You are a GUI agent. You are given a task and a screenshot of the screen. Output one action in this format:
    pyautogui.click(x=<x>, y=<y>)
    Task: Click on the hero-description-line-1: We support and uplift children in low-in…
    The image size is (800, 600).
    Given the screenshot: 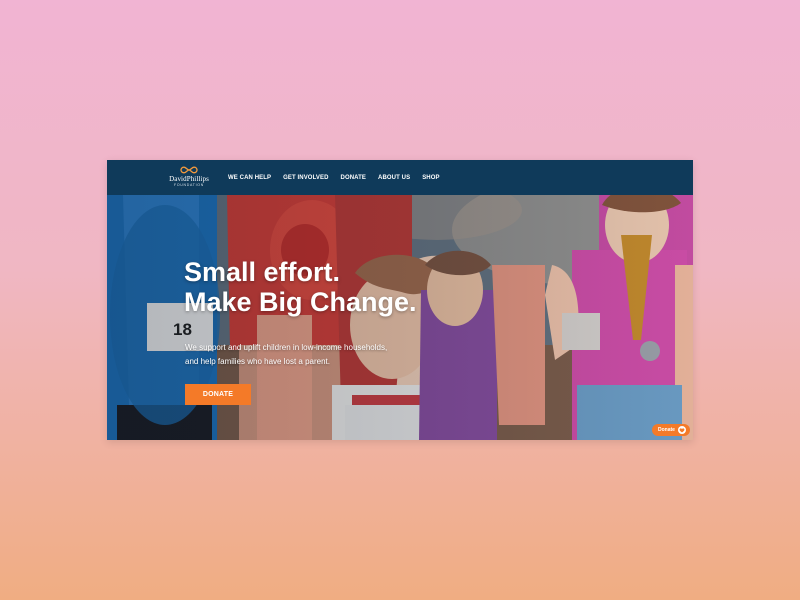 What is the action you would take?
    pyautogui.click(x=286, y=347)
    